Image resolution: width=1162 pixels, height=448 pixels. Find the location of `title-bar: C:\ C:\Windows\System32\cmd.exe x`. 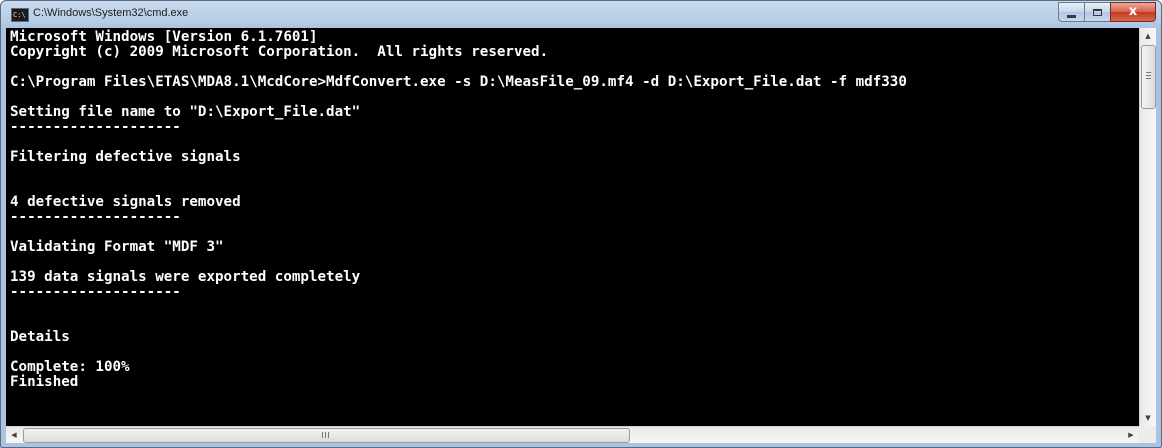

title-bar: C:\ C:\Windows\System32\cmd.exe x is located at coordinates (581, 14).